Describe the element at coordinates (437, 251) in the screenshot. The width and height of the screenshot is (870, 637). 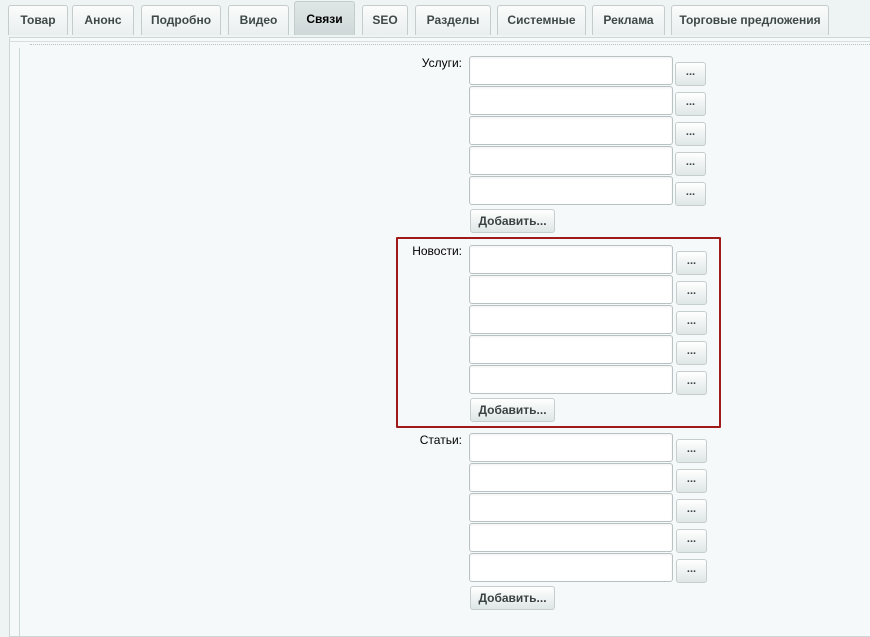
I see `section-label: Новости:` at that location.